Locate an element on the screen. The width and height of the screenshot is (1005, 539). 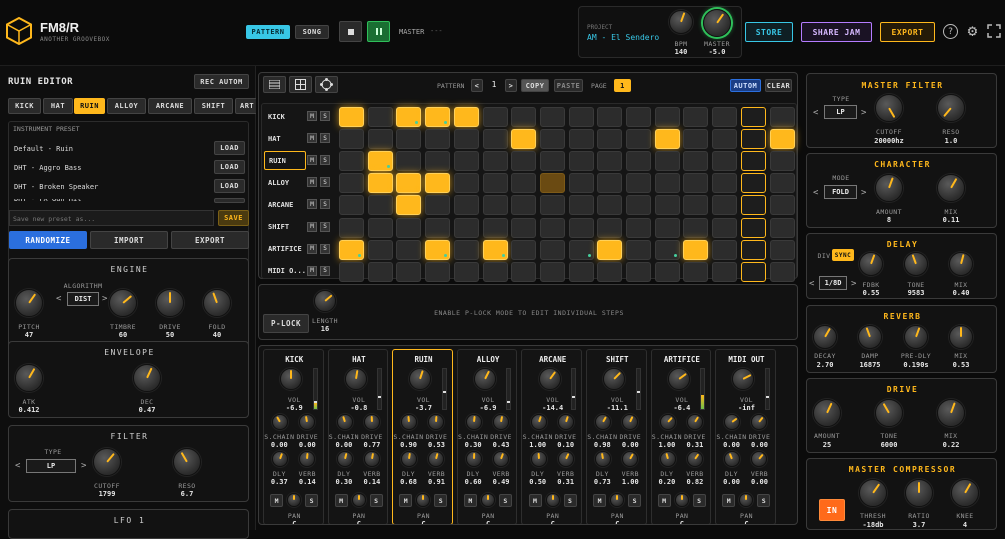
tab-kick: KICK is located at coordinates (24, 106).